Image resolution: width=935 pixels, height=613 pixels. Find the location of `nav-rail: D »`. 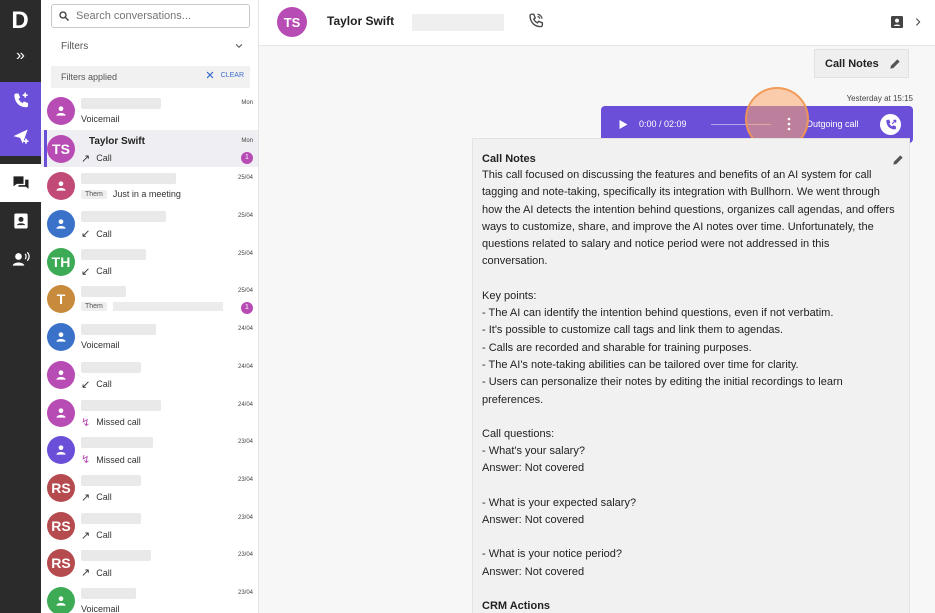

nav-rail: D » is located at coordinates (20, 306).